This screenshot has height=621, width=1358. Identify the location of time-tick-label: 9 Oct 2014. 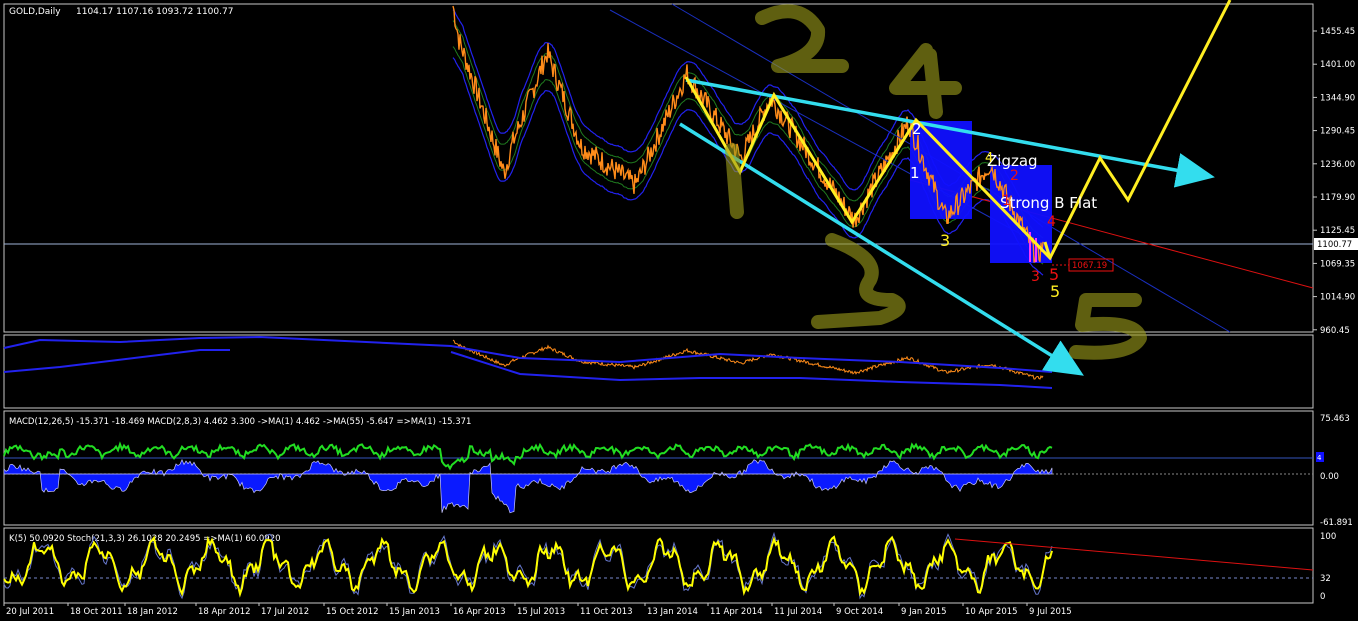
(859, 612).